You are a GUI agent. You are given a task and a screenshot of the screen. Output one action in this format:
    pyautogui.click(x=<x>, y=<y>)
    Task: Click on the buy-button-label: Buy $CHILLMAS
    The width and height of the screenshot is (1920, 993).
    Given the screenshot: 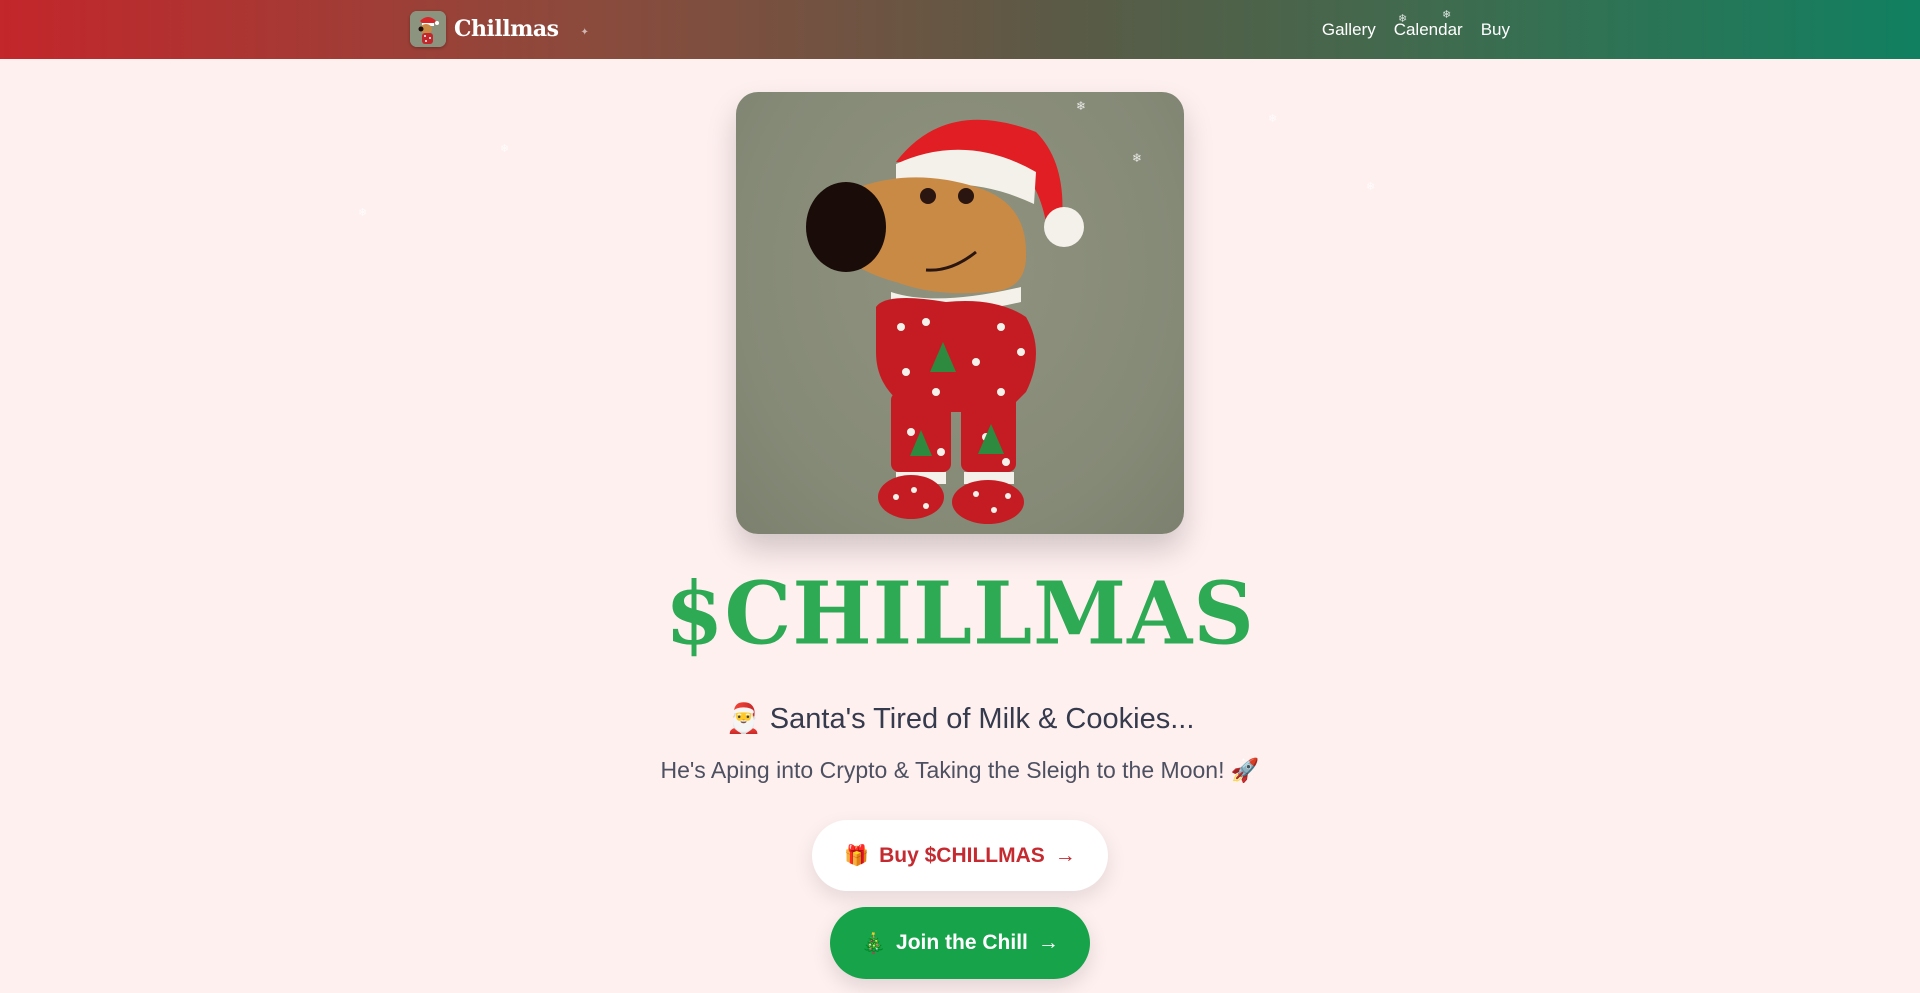 What is the action you would take?
    pyautogui.click(x=962, y=855)
    